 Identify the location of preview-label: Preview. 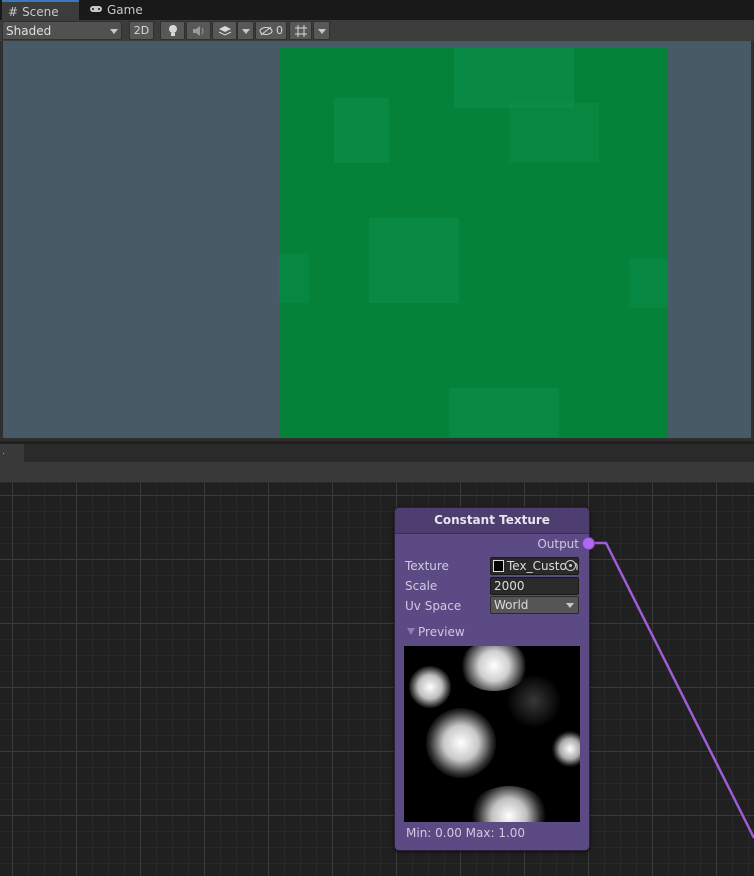
(441, 632).